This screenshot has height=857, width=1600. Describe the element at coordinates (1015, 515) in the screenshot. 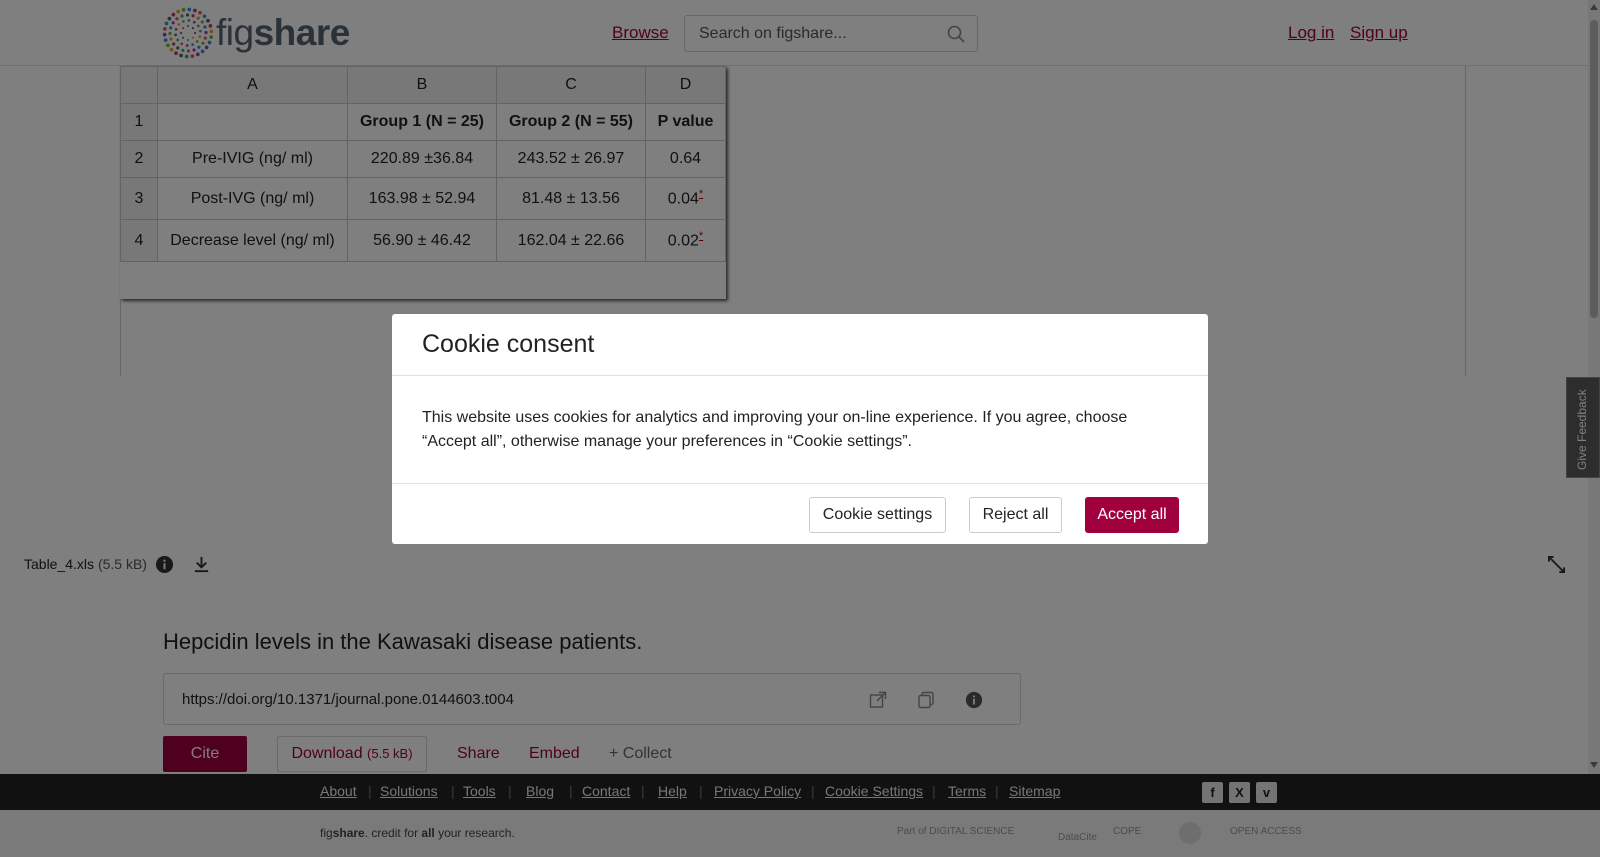

I see `reject-all-button: Reject all` at that location.